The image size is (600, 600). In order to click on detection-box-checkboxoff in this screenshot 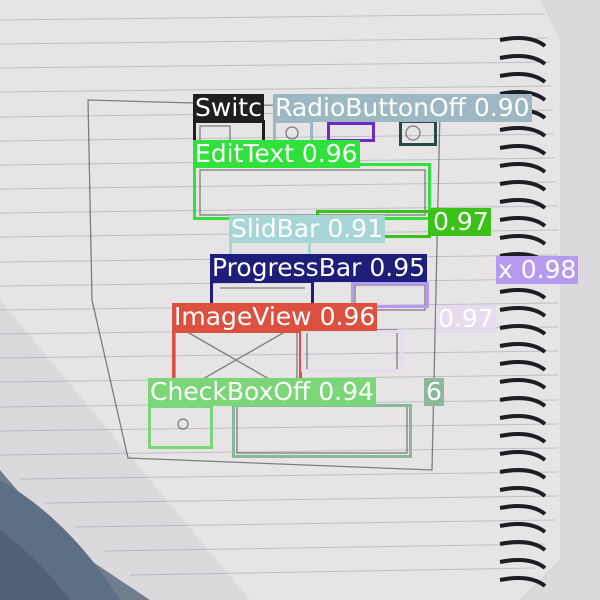, I will do `click(180, 427)`.